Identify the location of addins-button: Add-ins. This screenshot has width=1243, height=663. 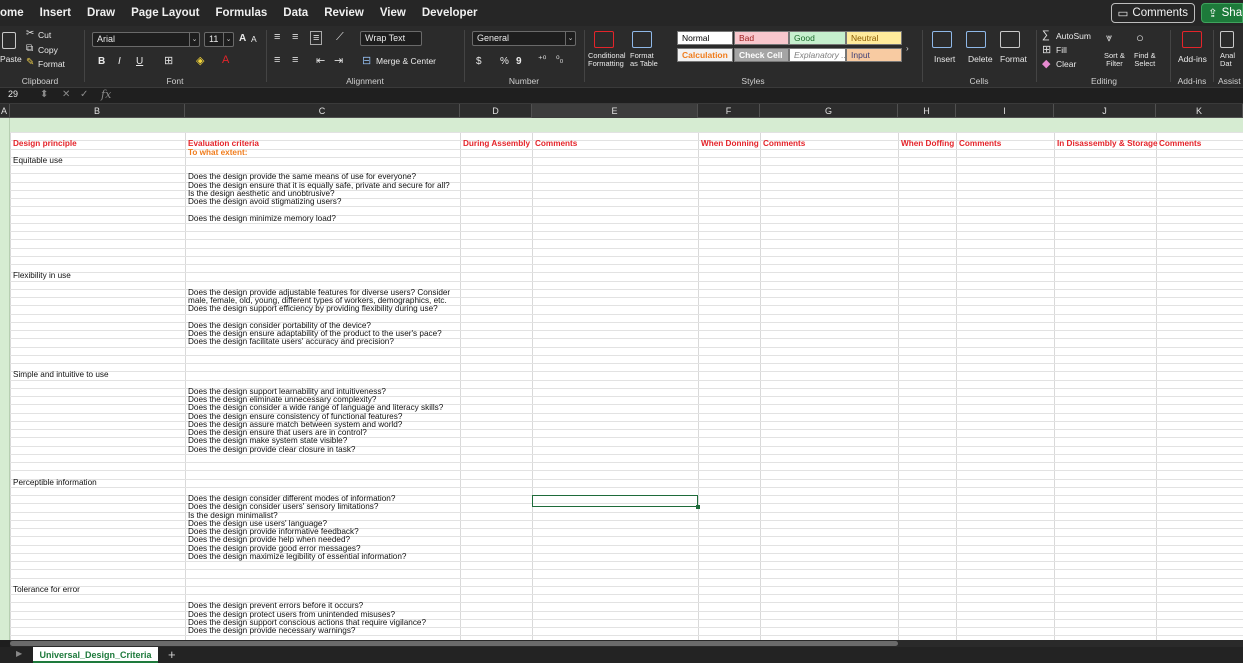
(1192, 59).